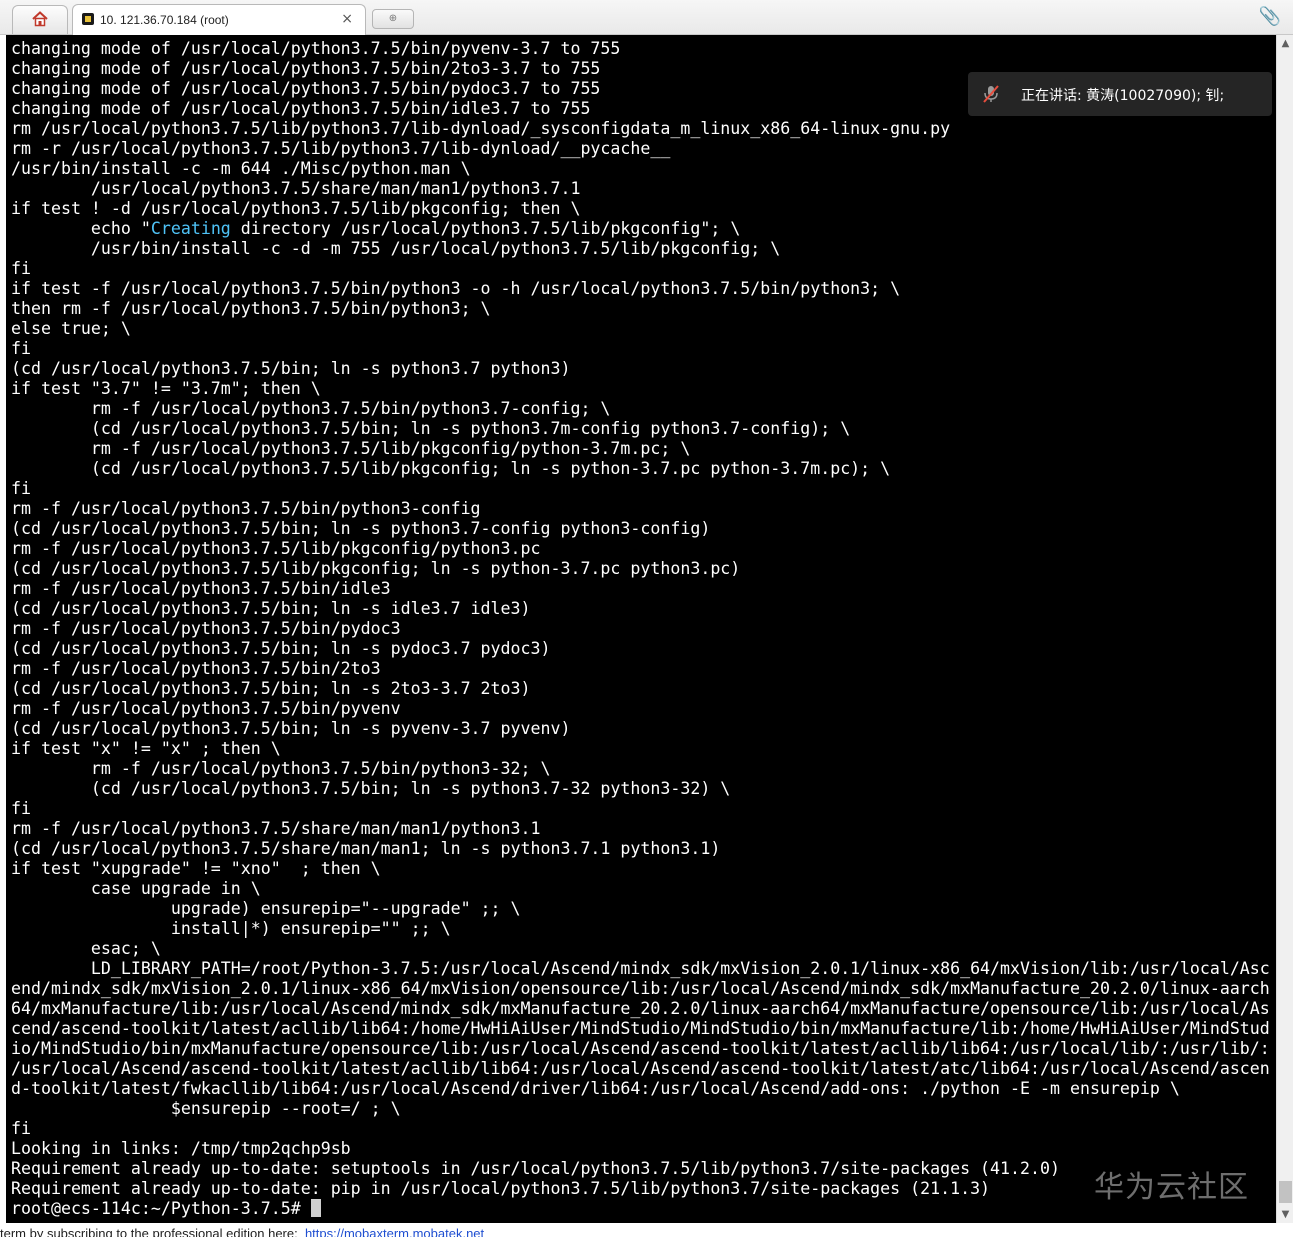  Describe the element at coordinates (1171, 1187) in the screenshot. I see `watermark: 华为云社区` at that location.